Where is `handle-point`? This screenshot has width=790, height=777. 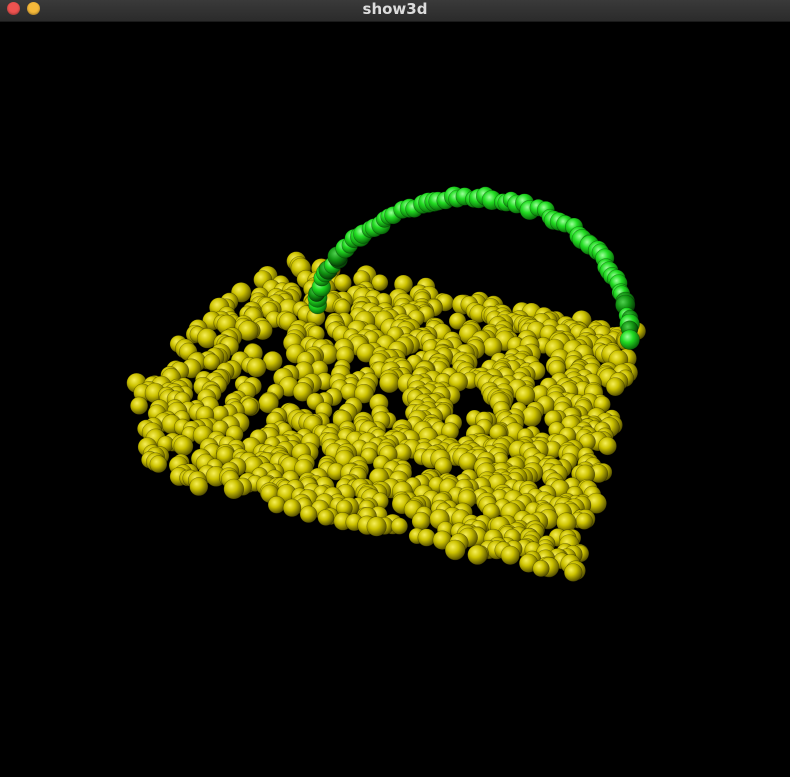 handle-point is located at coordinates (629, 339).